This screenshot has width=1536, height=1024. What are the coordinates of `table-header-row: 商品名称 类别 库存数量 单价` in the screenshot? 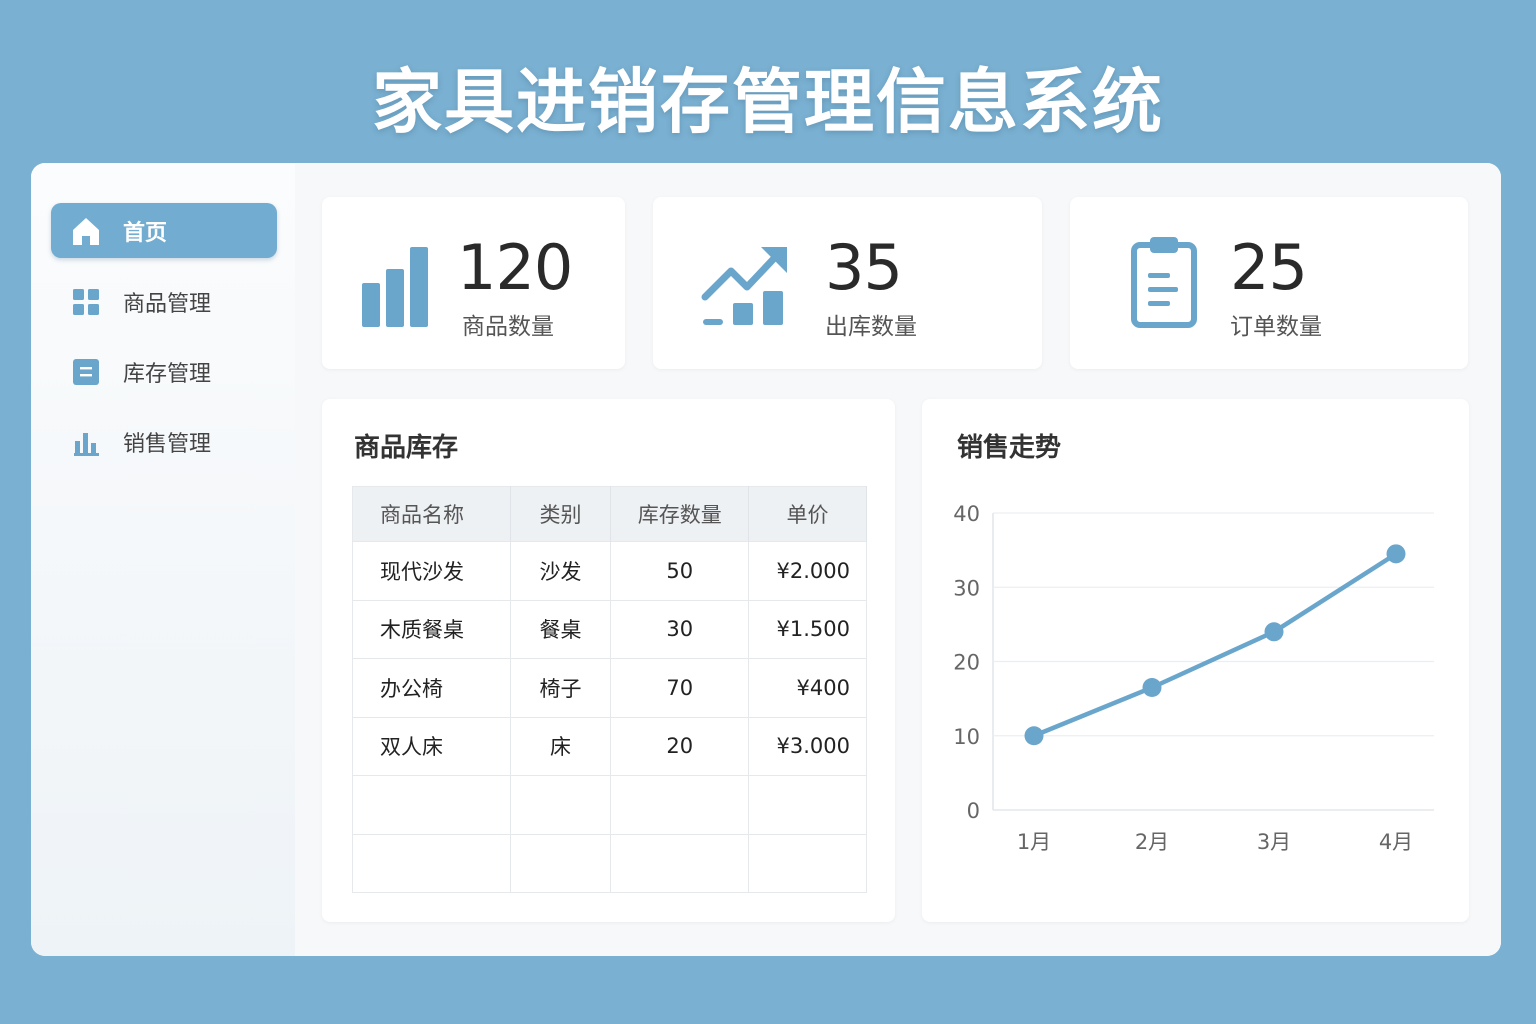 It's located at (609, 514).